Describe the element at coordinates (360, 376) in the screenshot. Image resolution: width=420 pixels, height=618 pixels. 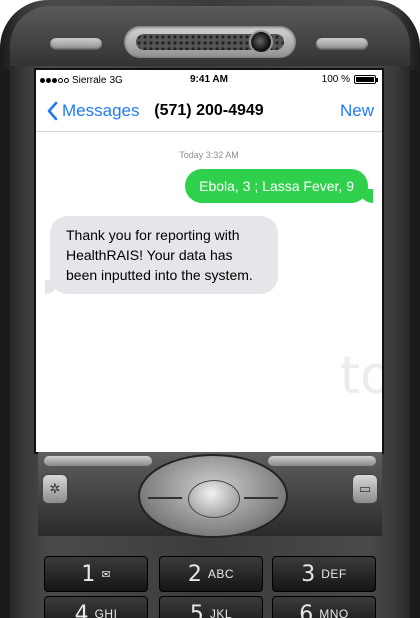
I see `watermark-text: to` at that location.